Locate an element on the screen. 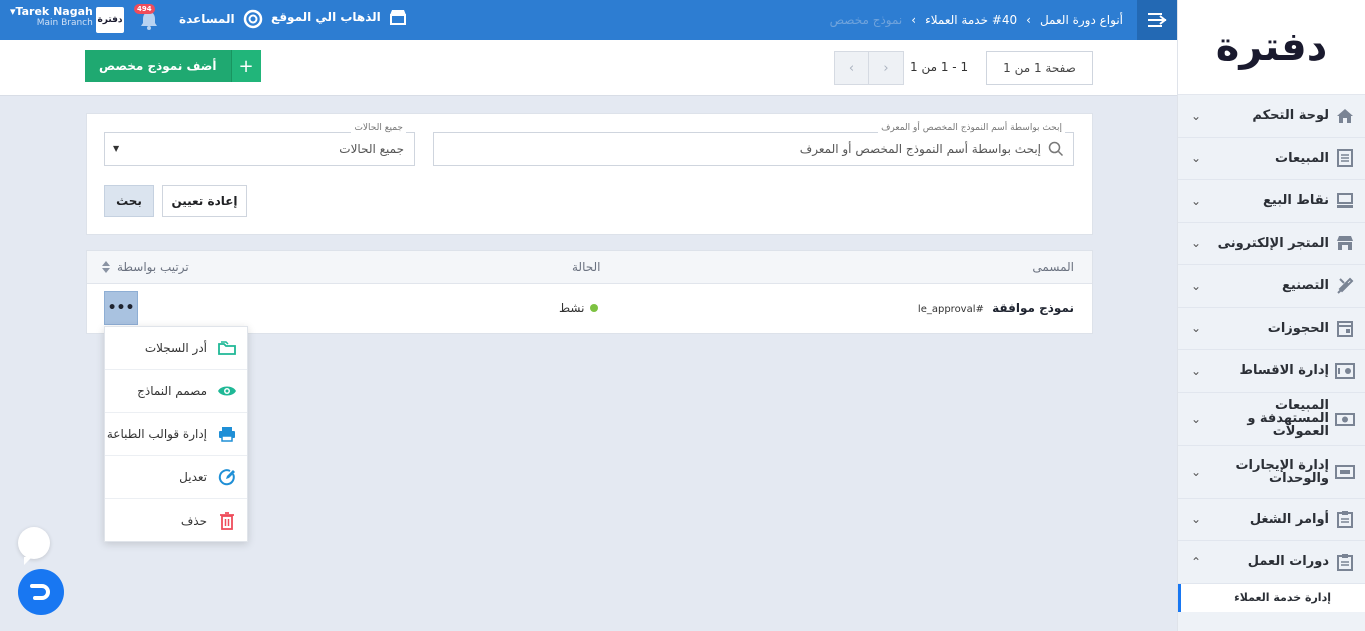  sort-by-button: ترتيب بواسطة is located at coordinates (145, 267).